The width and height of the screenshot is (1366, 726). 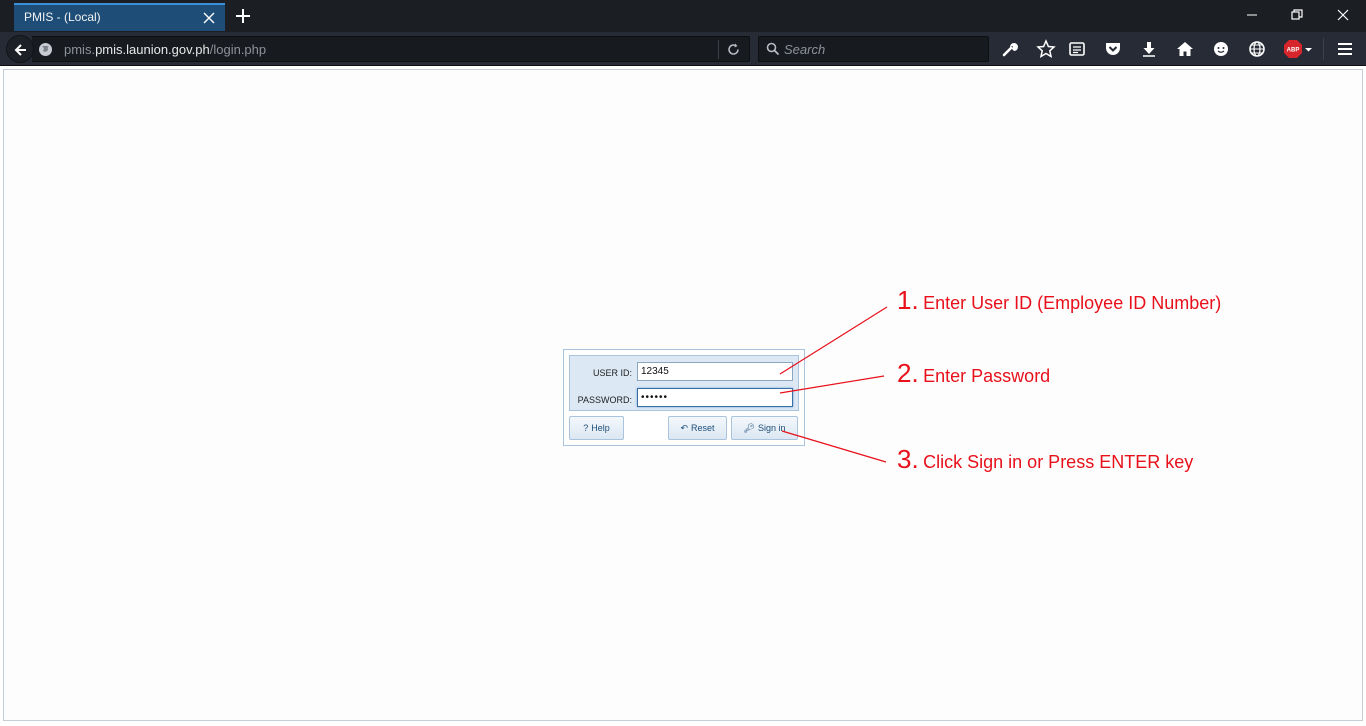 I want to click on userid-input, so click(x=715, y=371).